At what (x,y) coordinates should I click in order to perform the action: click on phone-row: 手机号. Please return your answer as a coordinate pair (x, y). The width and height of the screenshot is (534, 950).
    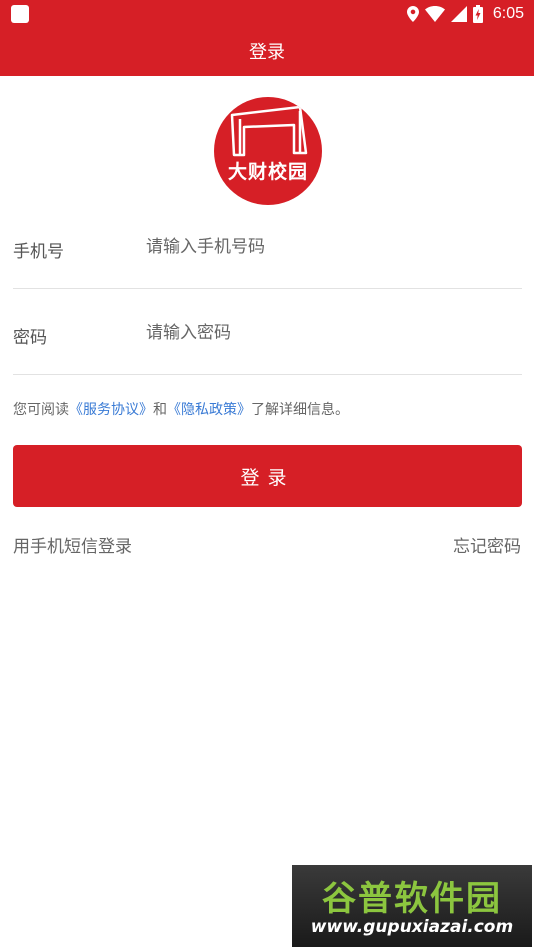
    Looking at the image, I should click on (267, 246).